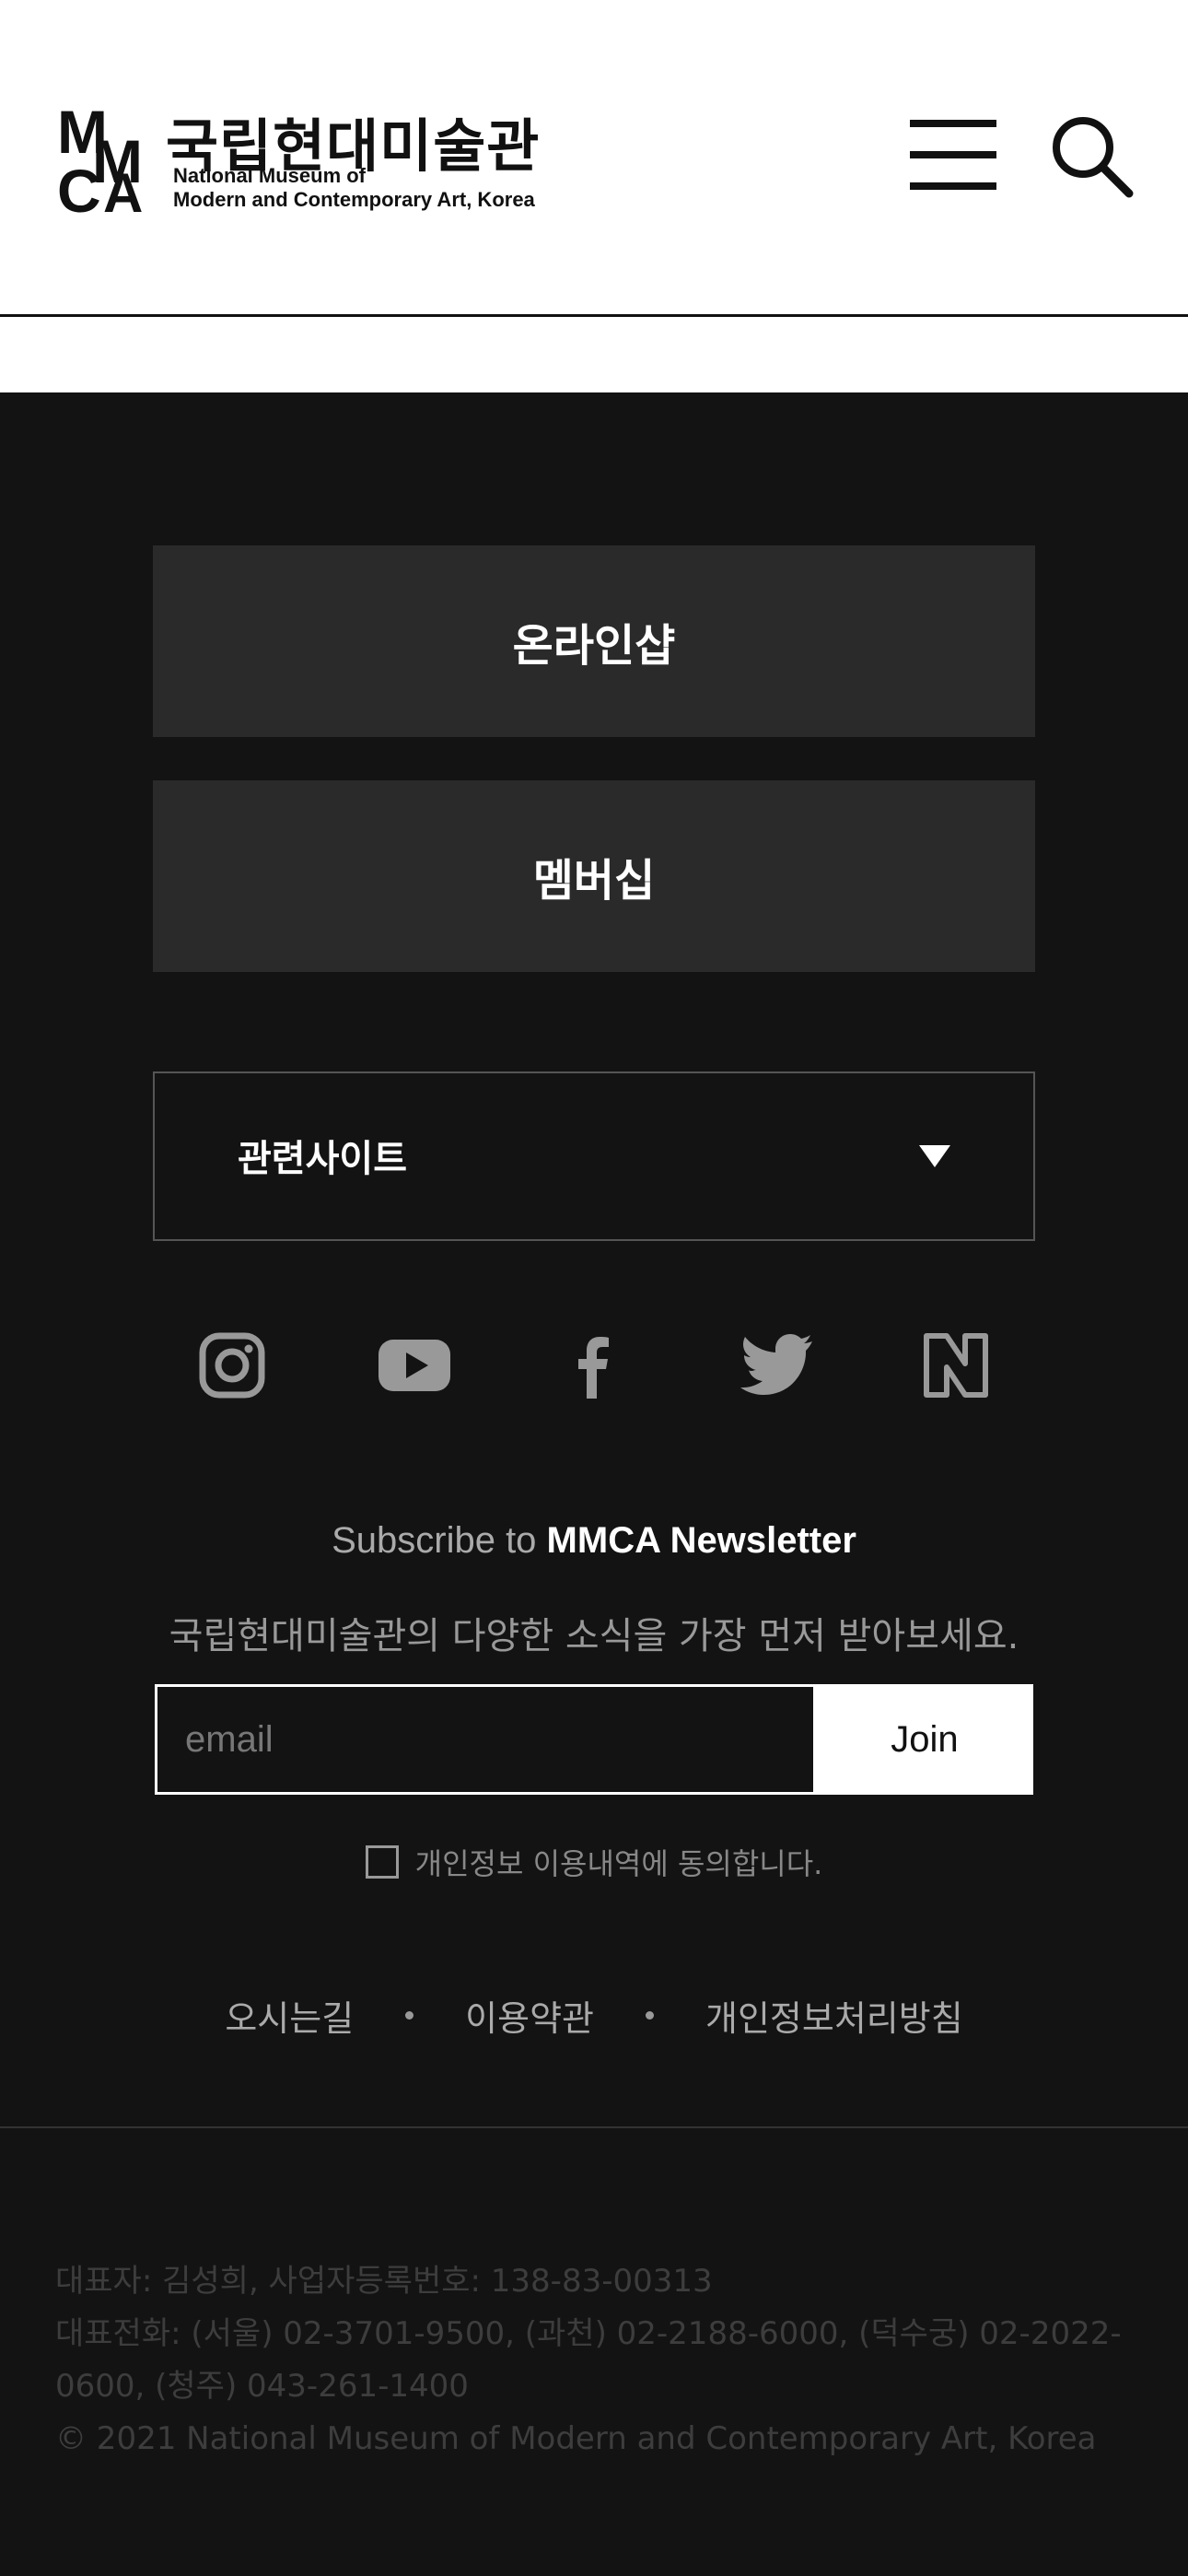 This screenshot has height=2576, width=1188. I want to click on logo-english-name-line2: Modern and Contemporary Art, Korea, so click(354, 199).